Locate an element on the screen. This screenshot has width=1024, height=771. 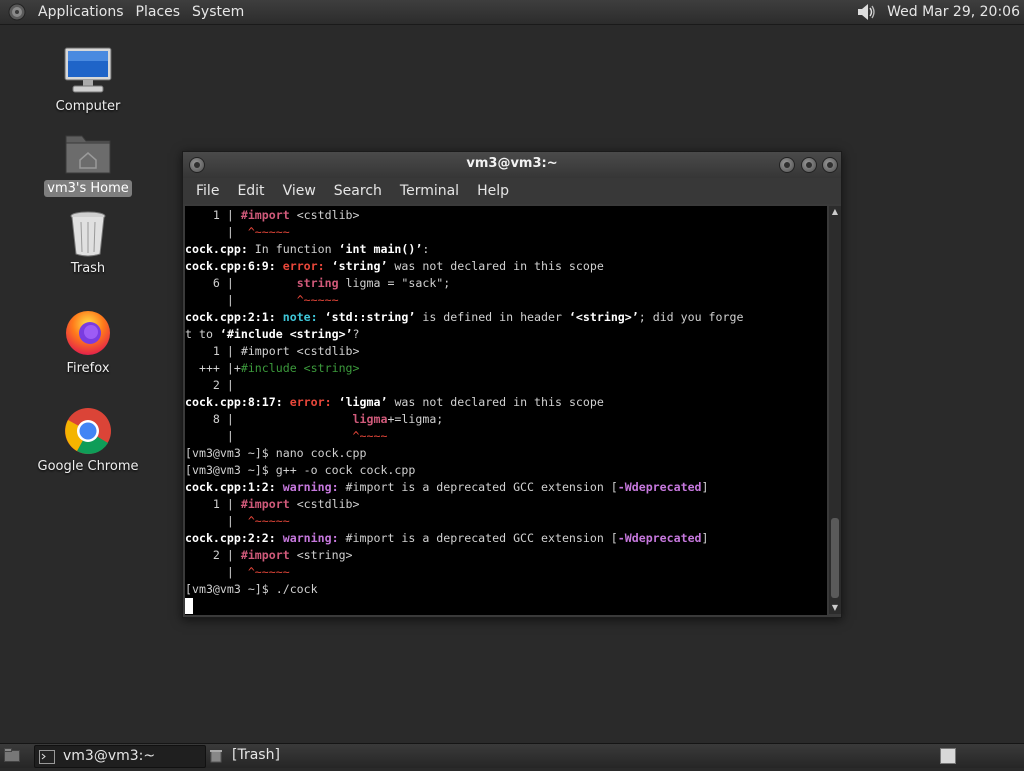
terminal-text: ] is located at coordinates (705, 487).